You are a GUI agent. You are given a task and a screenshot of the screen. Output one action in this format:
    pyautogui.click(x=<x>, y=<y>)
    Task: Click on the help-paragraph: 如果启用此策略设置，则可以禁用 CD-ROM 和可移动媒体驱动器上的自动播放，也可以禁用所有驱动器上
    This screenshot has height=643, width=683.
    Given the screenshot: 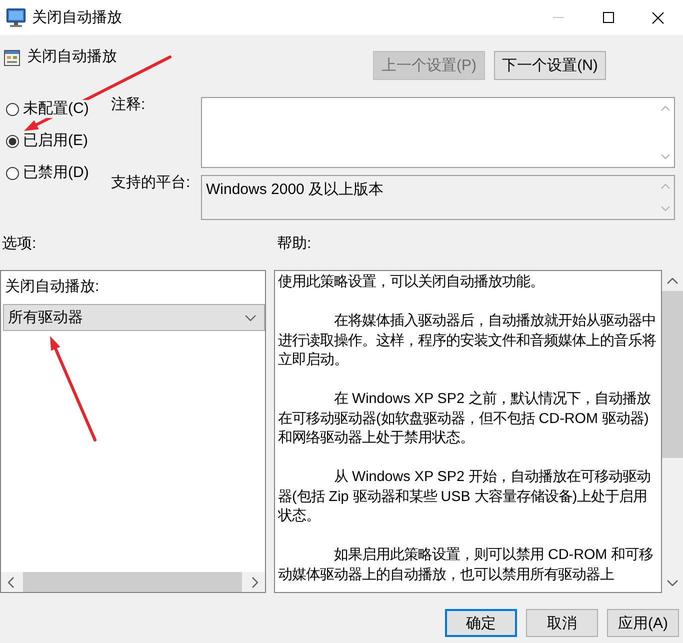 What is the action you would take?
    pyautogui.click(x=466, y=565)
    